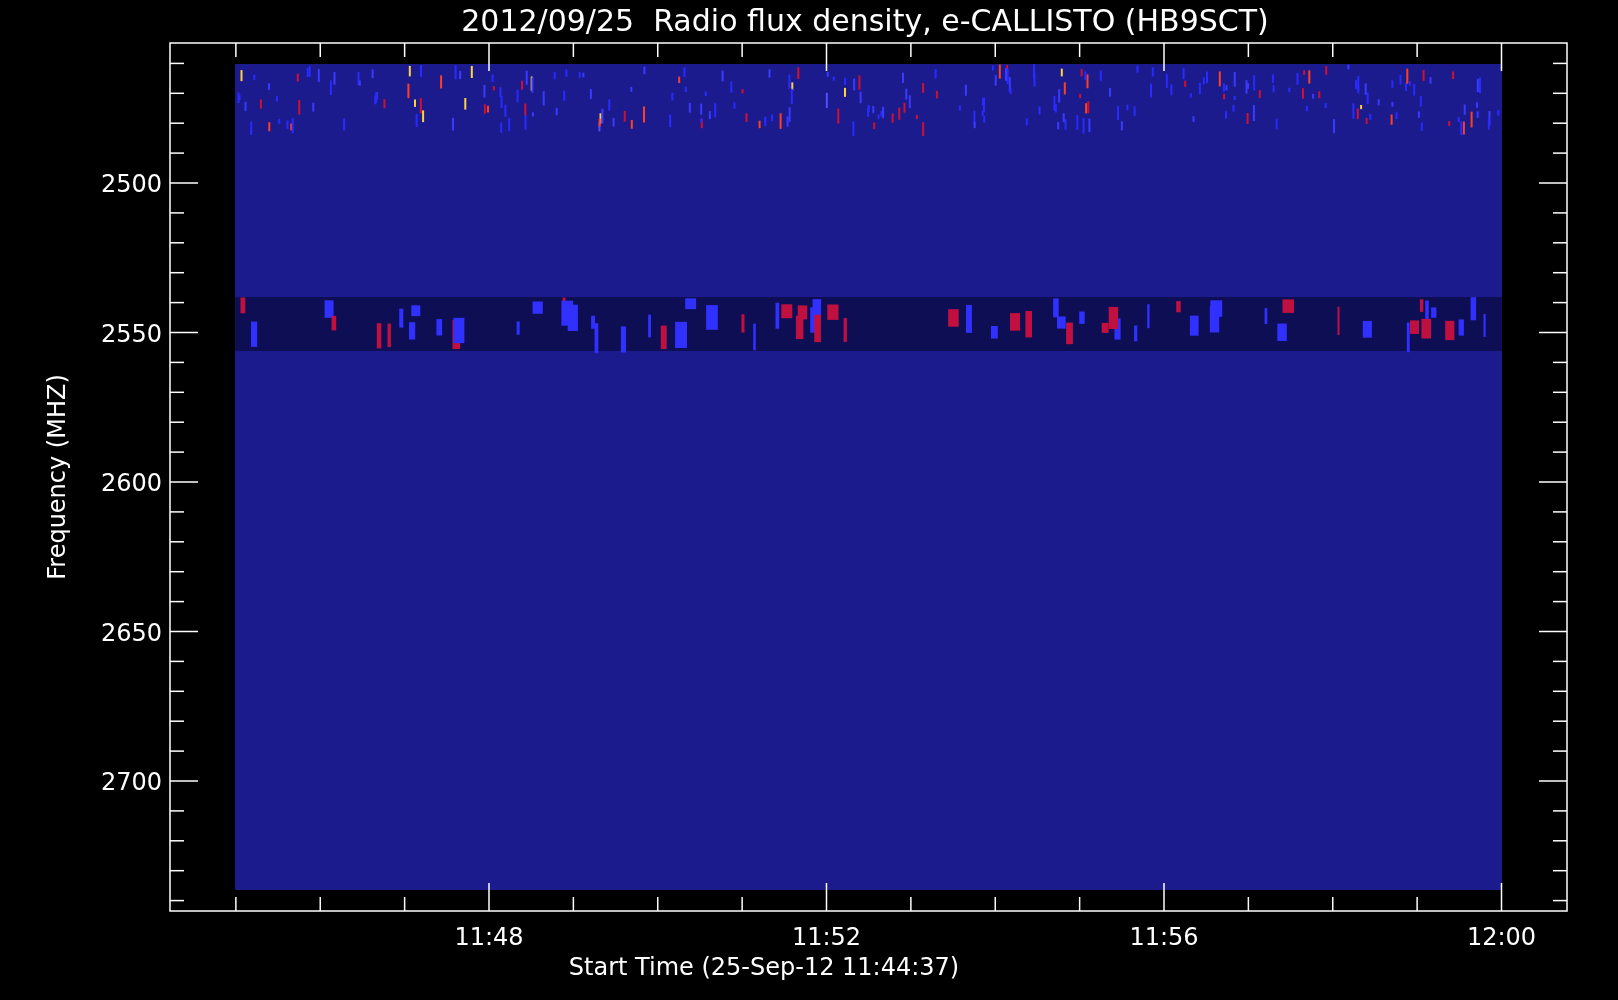  What do you see at coordinates (131, 184) in the screenshot?
I see `tick-label: 2500` at bounding box center [131, 184].